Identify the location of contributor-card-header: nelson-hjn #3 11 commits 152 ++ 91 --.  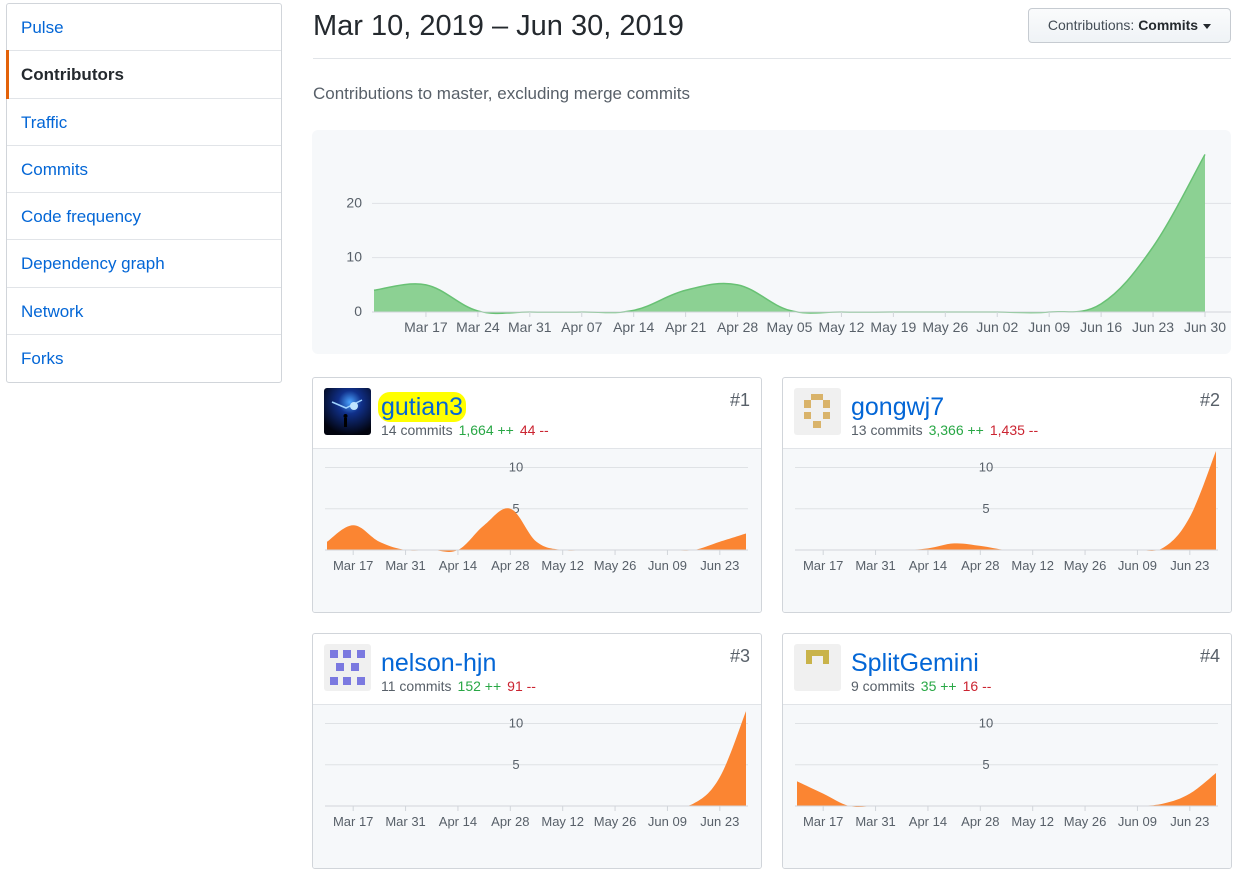
(537, 669).